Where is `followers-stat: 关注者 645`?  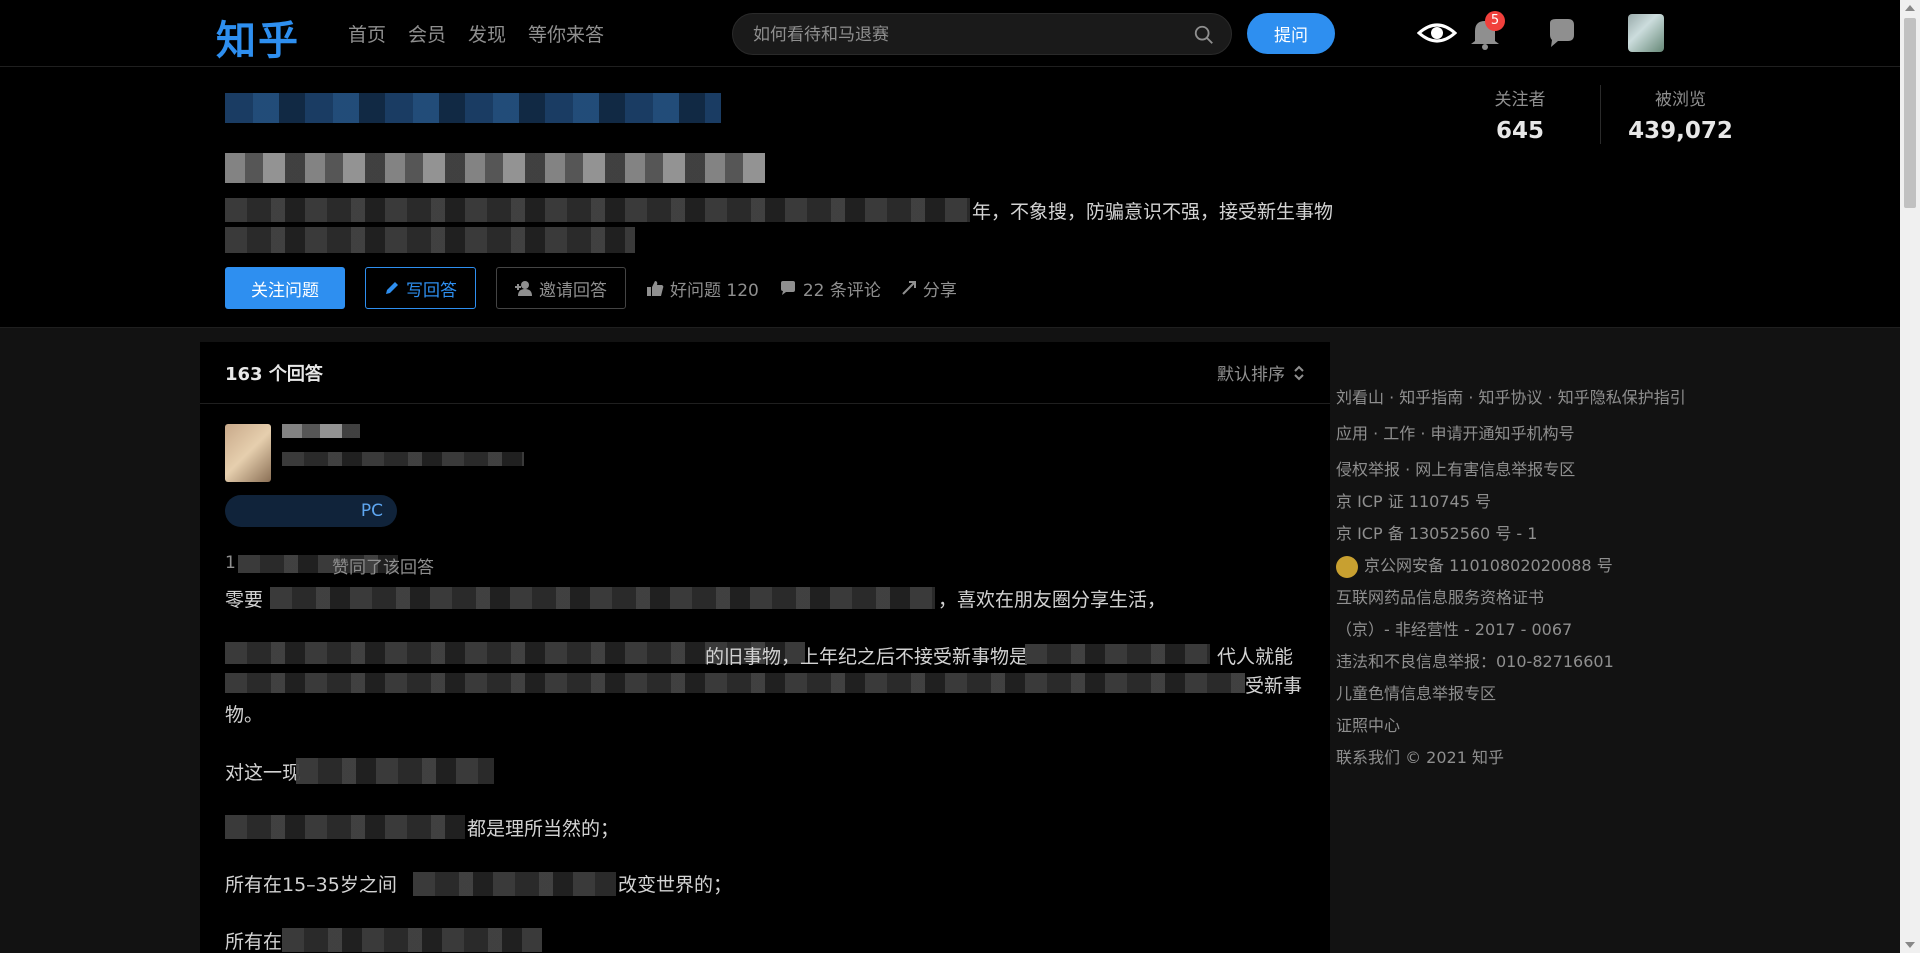
followers-stat: 关注者 645 is located at coordinates (1520, 114).